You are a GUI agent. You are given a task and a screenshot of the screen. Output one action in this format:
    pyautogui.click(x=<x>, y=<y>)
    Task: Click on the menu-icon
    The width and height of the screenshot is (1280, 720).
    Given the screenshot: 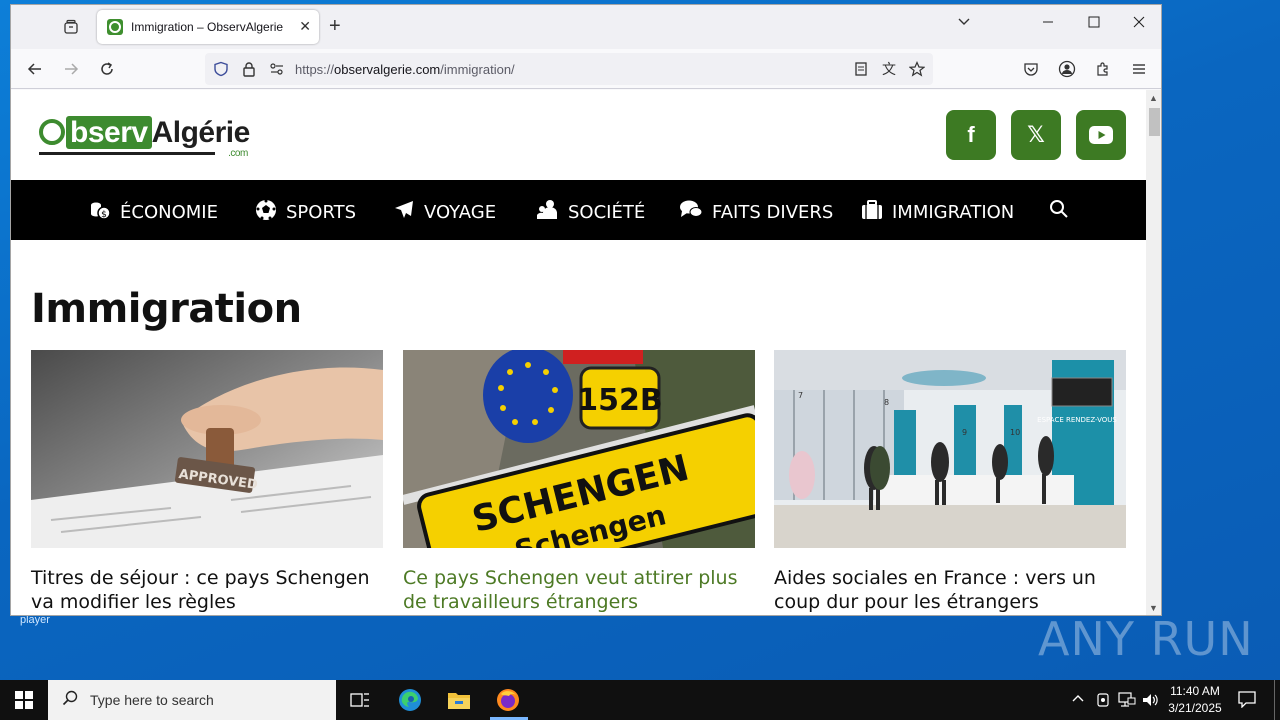 What is the action you would take?
    pyautogui.click(x=1139, y=69)
    